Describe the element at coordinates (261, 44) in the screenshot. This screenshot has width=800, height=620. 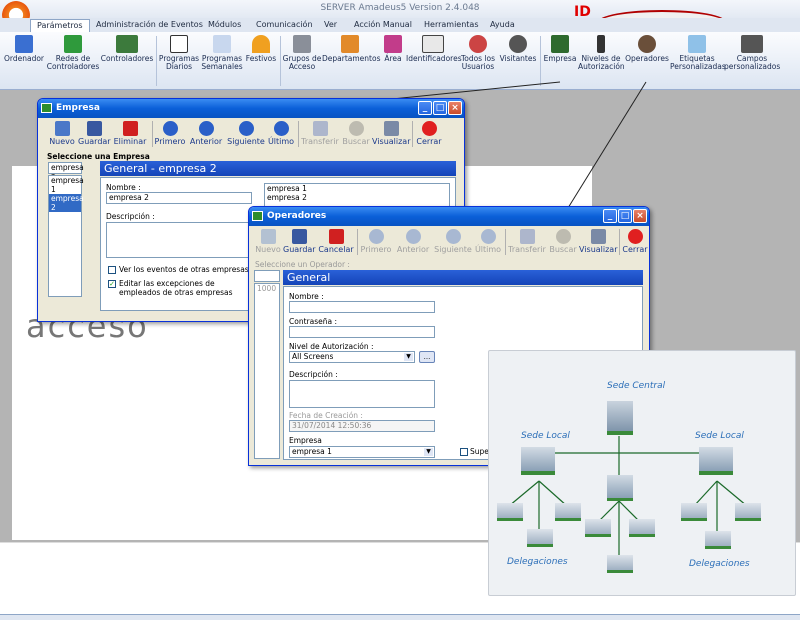
I see `umbrella-icon` at that location.